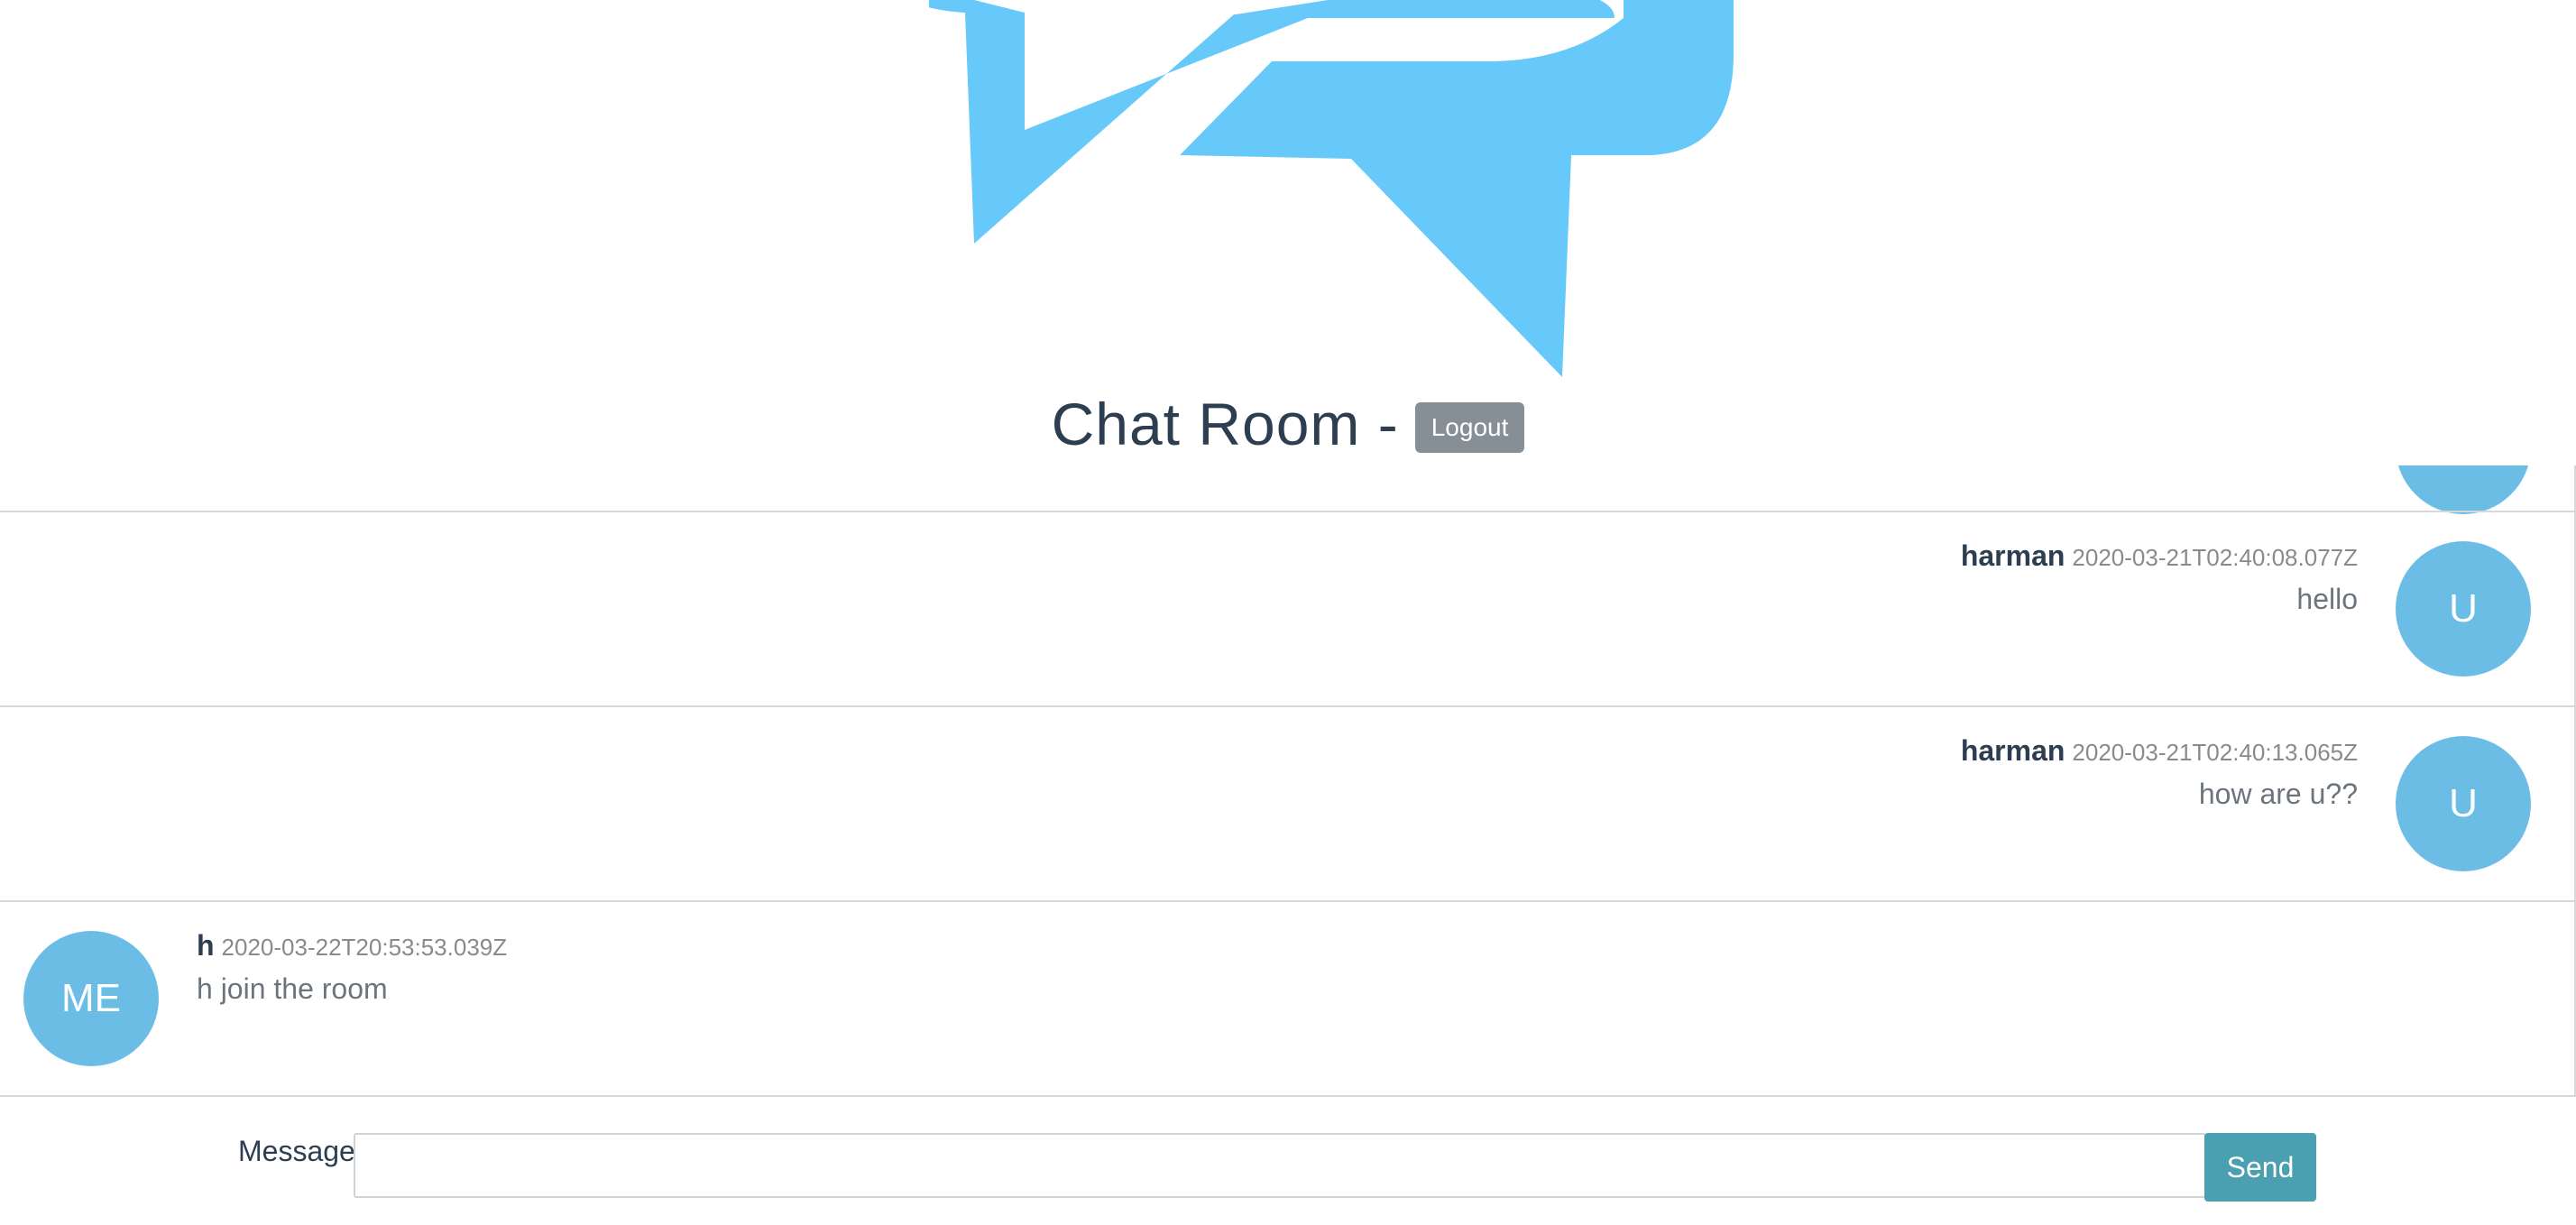 This screenshot has width=2576, height=1225. Describe the element at coordinates (2215, 557) in the screenshot. I see `message-timestamp: 2020-03-21T02:40:08.077Z` at that location.